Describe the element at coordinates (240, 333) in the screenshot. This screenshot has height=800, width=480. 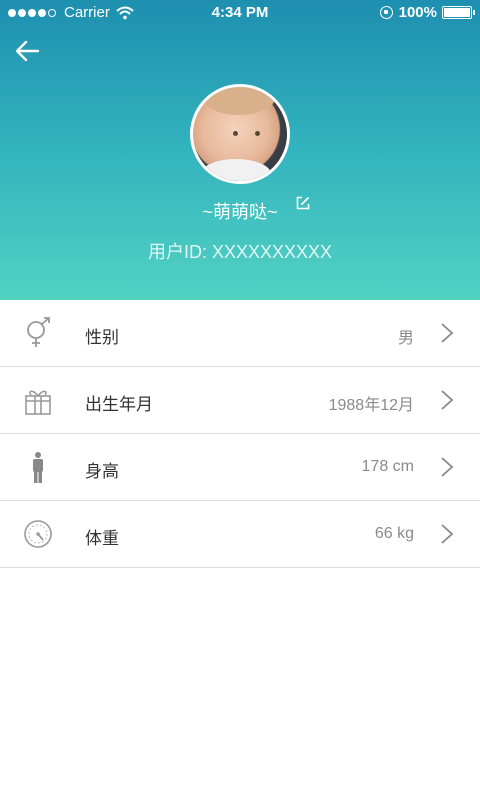
I see `list-item-gender: 性别 男` at that location.